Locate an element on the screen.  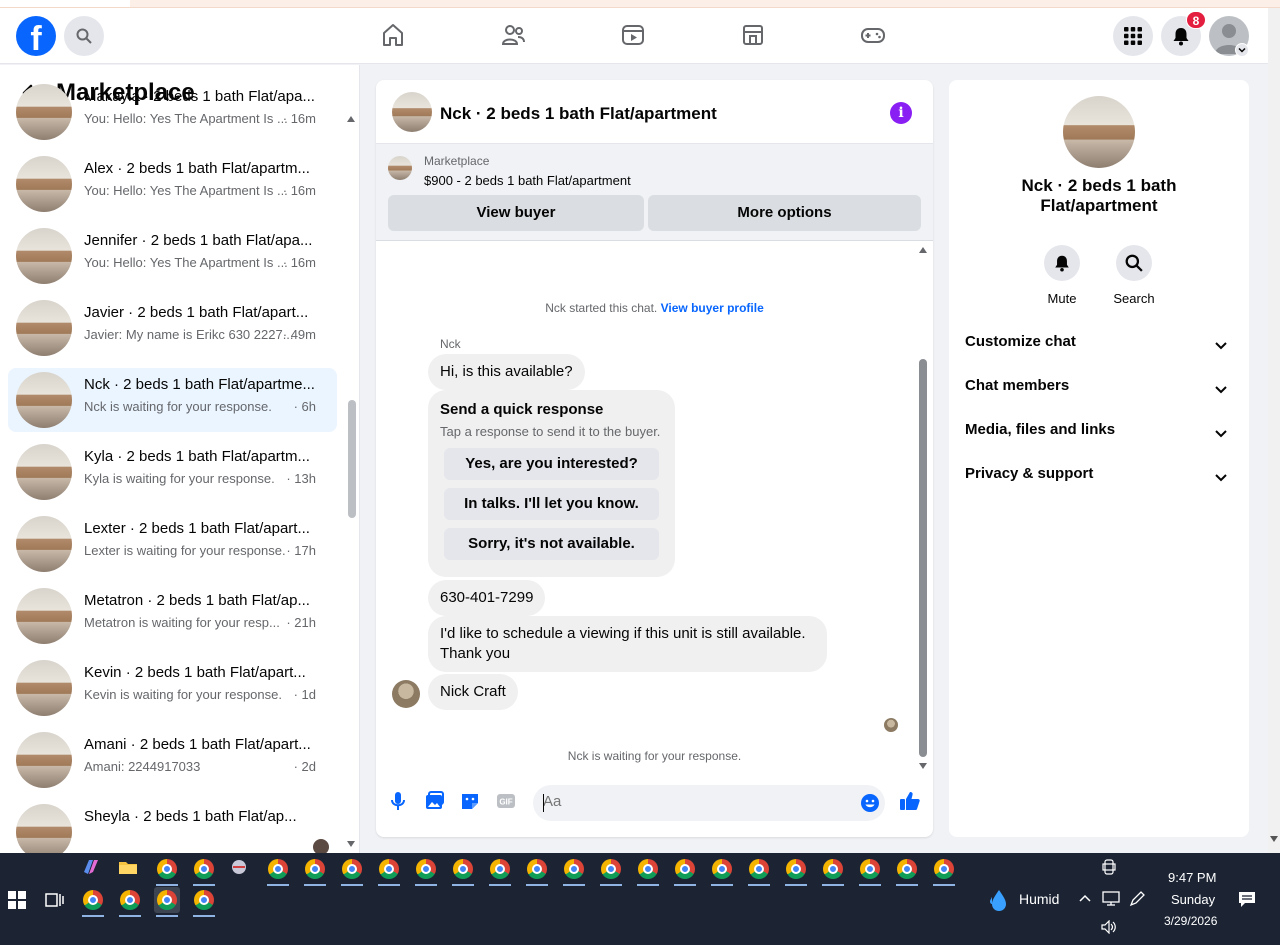
chevron-up-icon is located at coordinates (1085, 898).